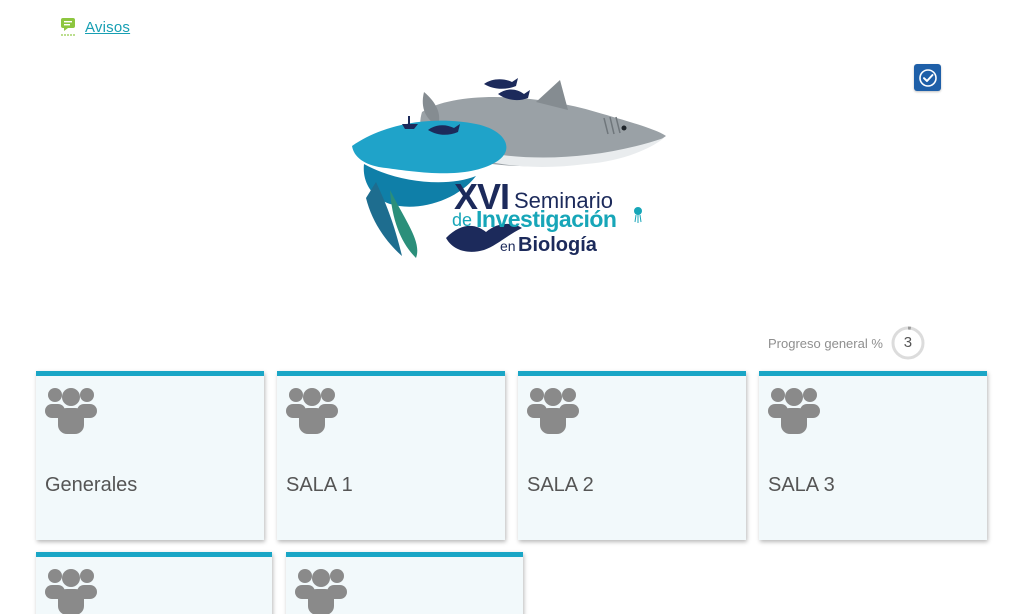  Describe the element at coordinates (873, 455) in the screenshot. I see `section-card-sala-3: SALA 3` at that location.